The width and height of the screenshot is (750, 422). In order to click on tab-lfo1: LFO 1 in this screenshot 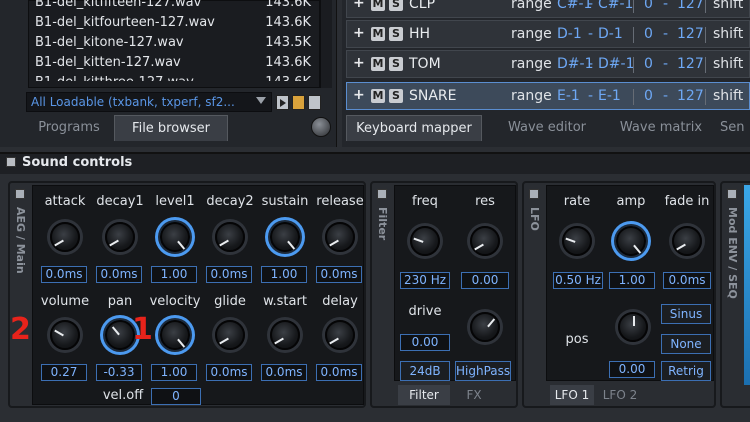, I will do `click(572, 395)`.